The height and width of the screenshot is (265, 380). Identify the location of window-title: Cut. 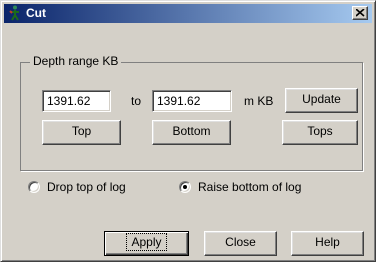
(36, 13).